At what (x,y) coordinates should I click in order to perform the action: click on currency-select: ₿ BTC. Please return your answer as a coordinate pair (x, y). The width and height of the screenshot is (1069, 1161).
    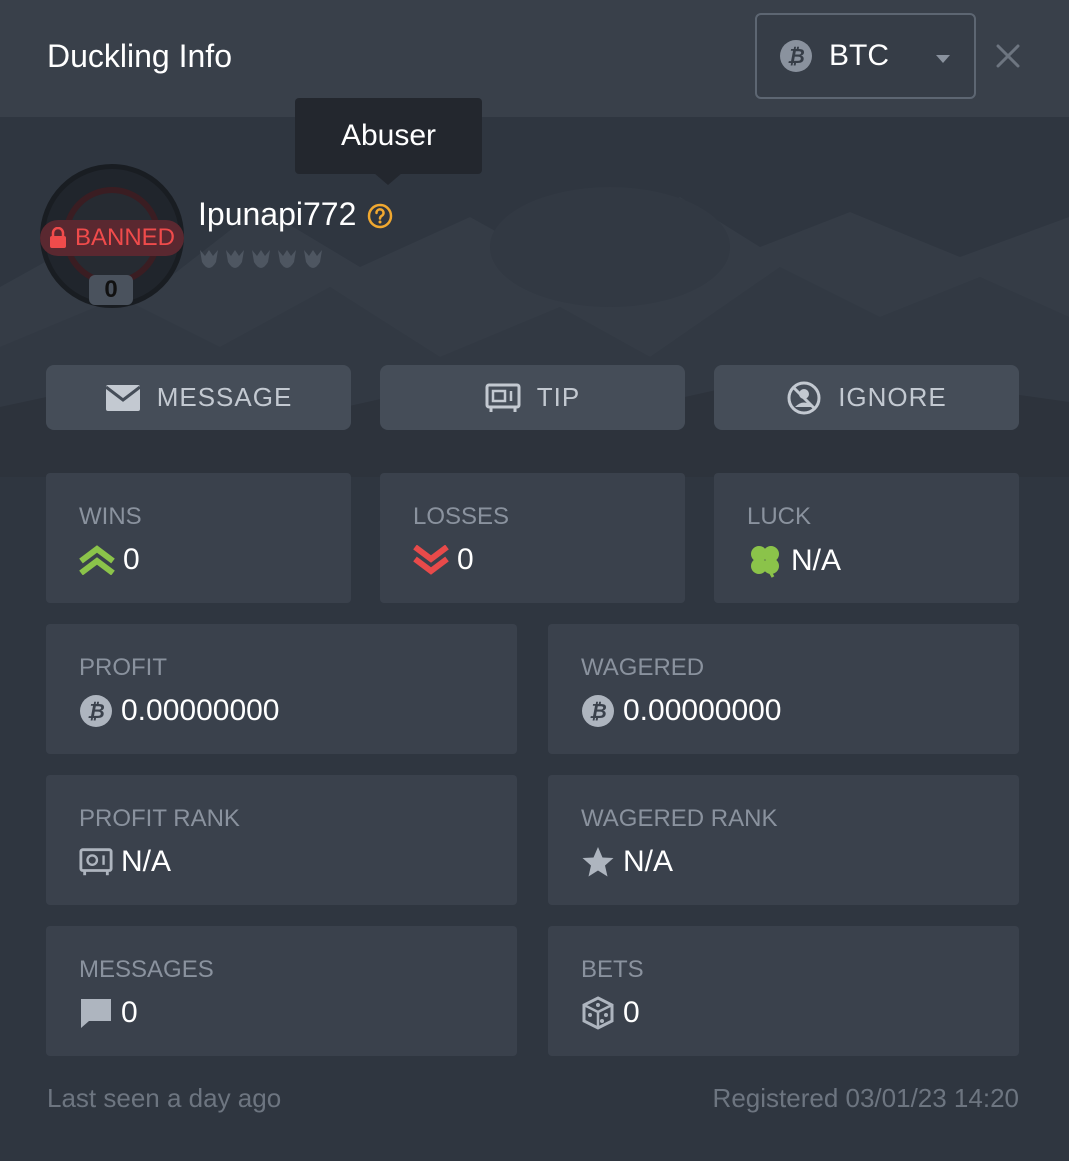
    Looking at the image, I should click on (865, 56).